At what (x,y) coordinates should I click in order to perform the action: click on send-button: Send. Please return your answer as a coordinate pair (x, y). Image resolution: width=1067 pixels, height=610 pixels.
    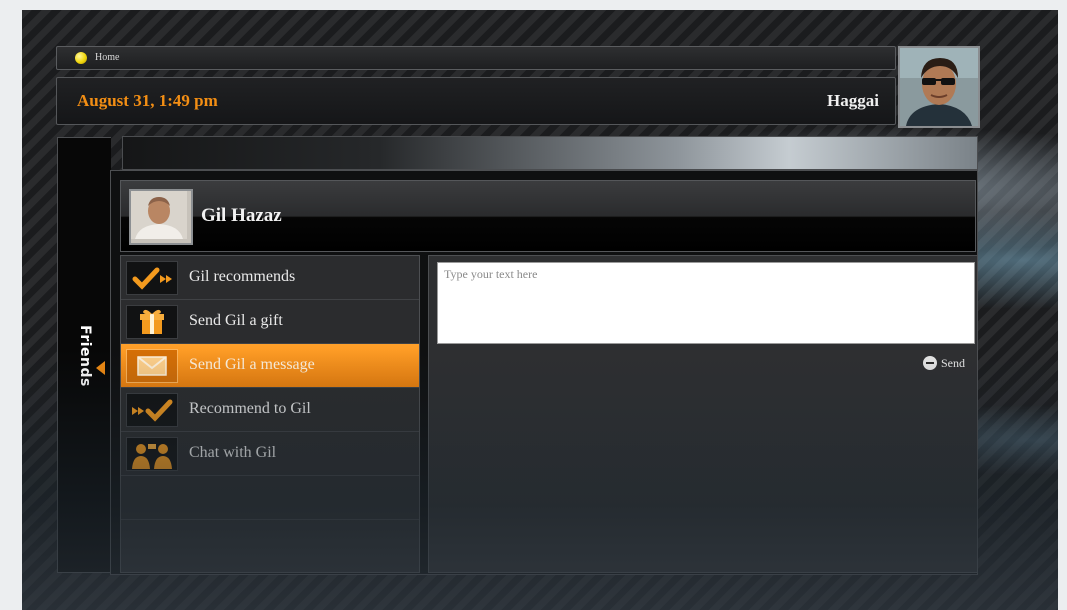
    Looking at the image, I should click on (944, 363).